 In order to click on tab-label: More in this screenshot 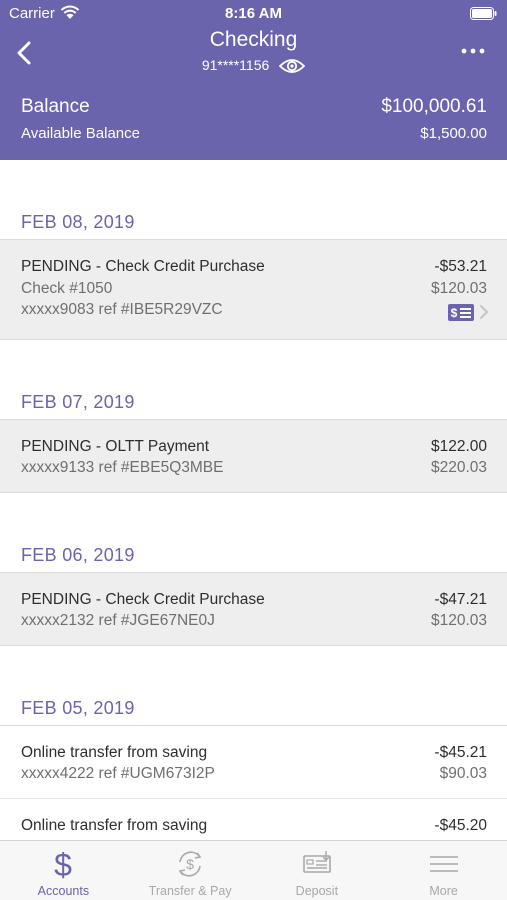, I will do `click(443, 891)`.